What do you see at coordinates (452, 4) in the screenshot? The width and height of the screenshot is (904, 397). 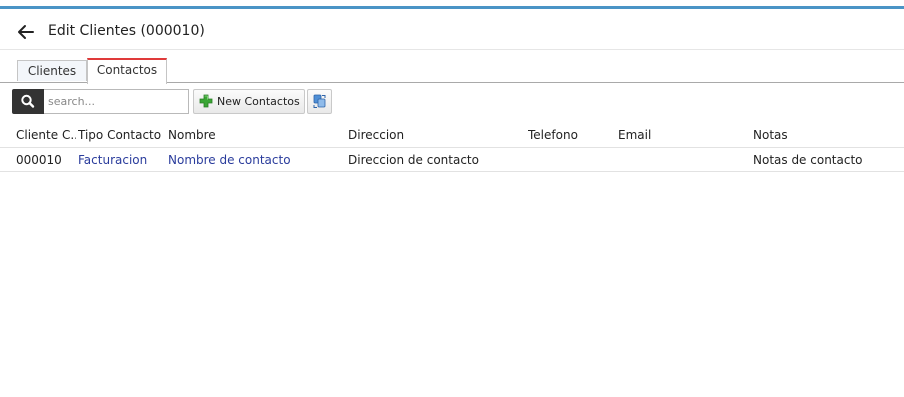 I see `window-top-strip` at bounding box center [452, 4].